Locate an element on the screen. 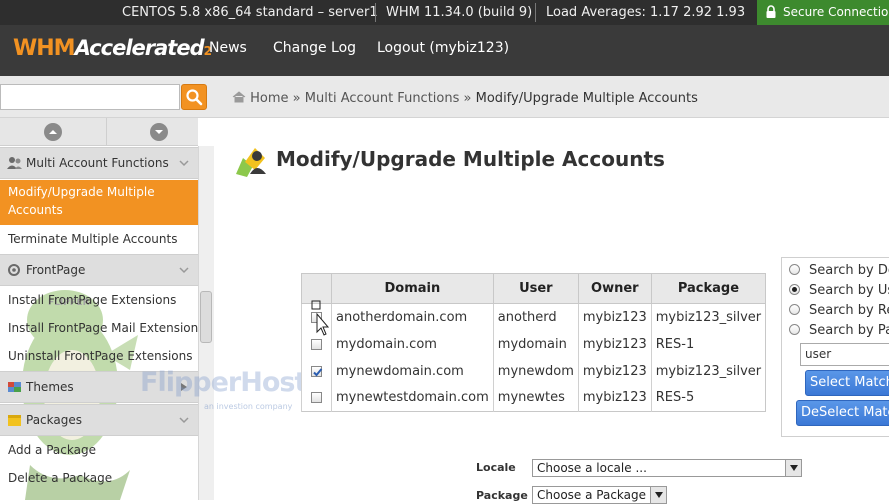 Image resolution: width=889 pixels, height=504 pixels. deselect-match-button: DeSelect Matc is located at coordinates (842, 413).